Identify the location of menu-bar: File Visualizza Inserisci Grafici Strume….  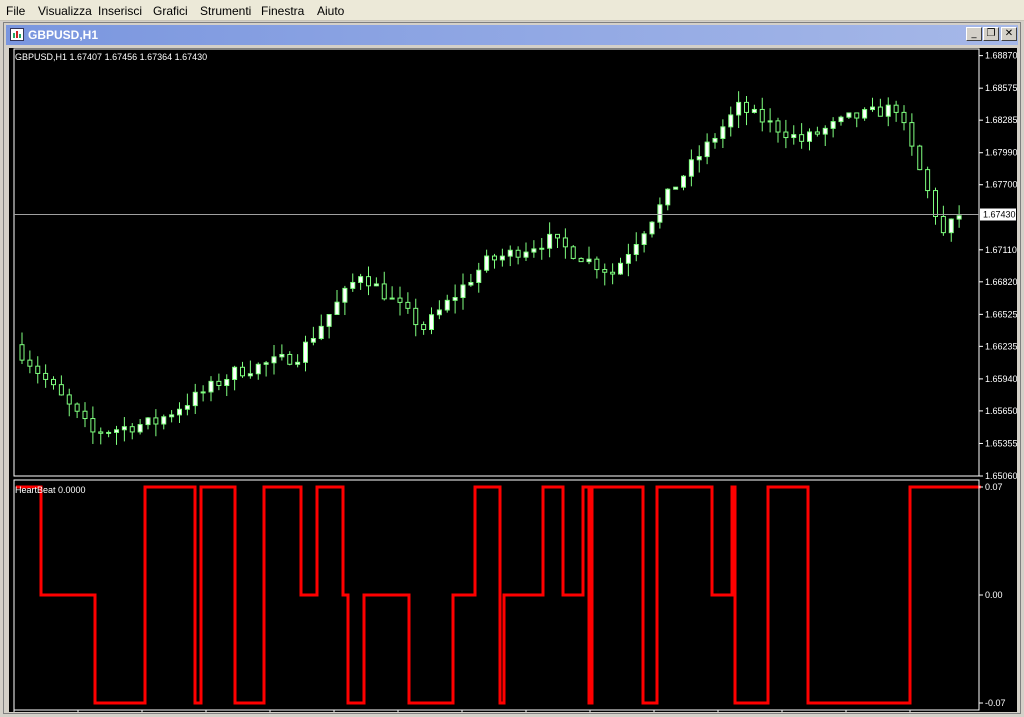
(512, 10).